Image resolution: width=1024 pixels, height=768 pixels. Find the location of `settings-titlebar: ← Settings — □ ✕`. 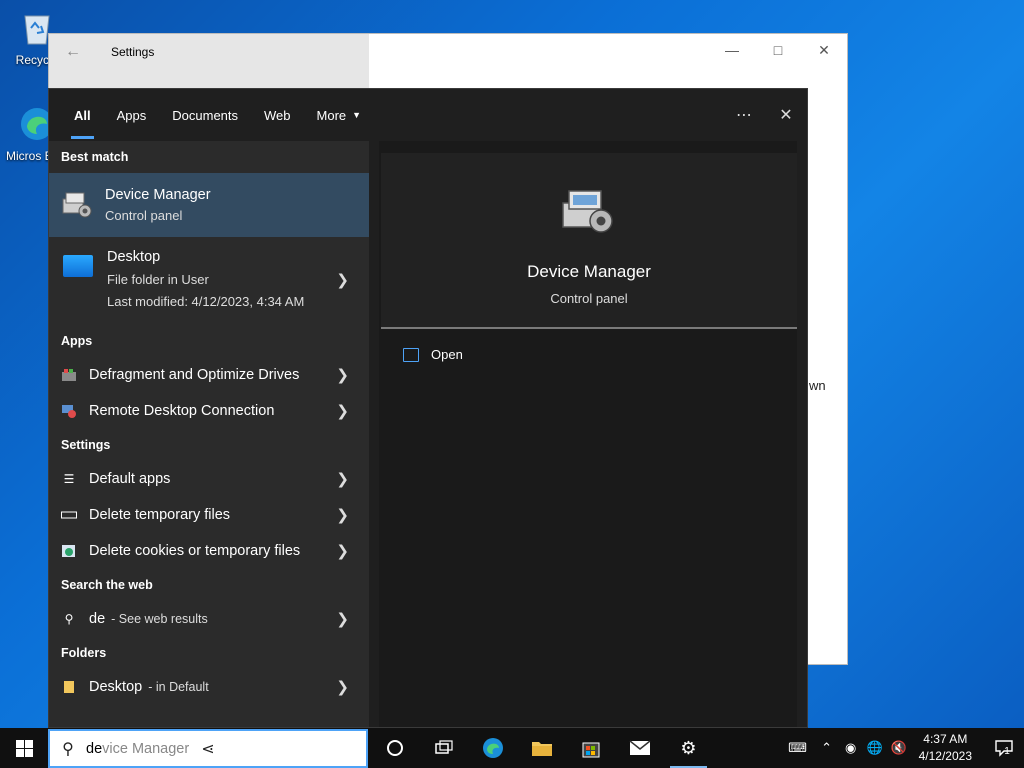

settings-titlebar: ← Settings — □ ✕ is located at coordinates (448, 64).